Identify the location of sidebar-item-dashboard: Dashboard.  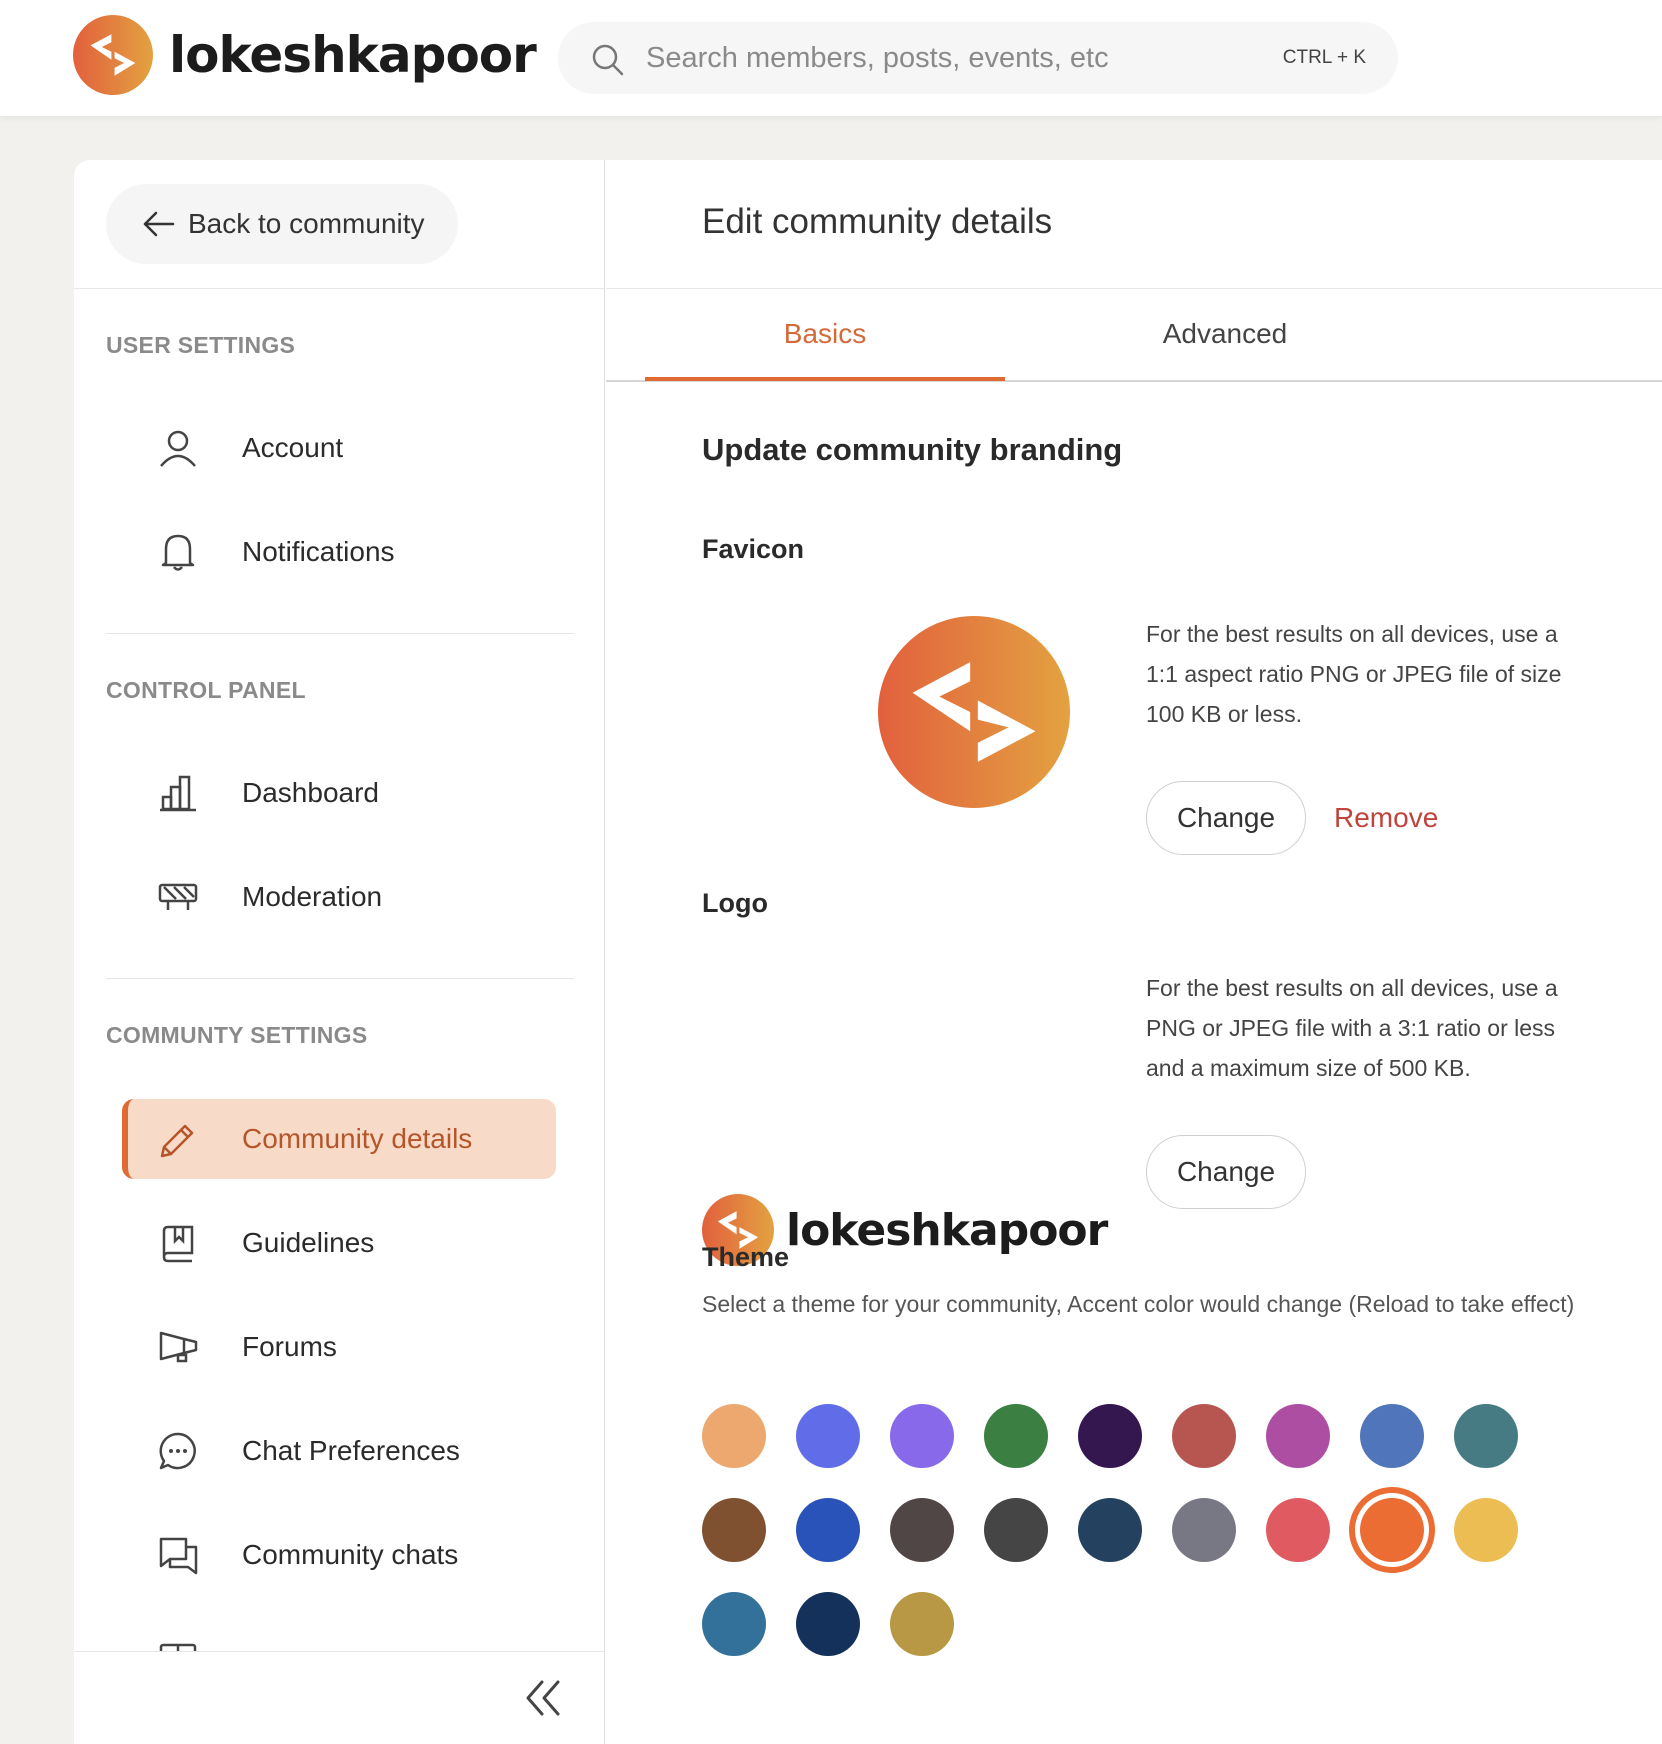
(339, 793).